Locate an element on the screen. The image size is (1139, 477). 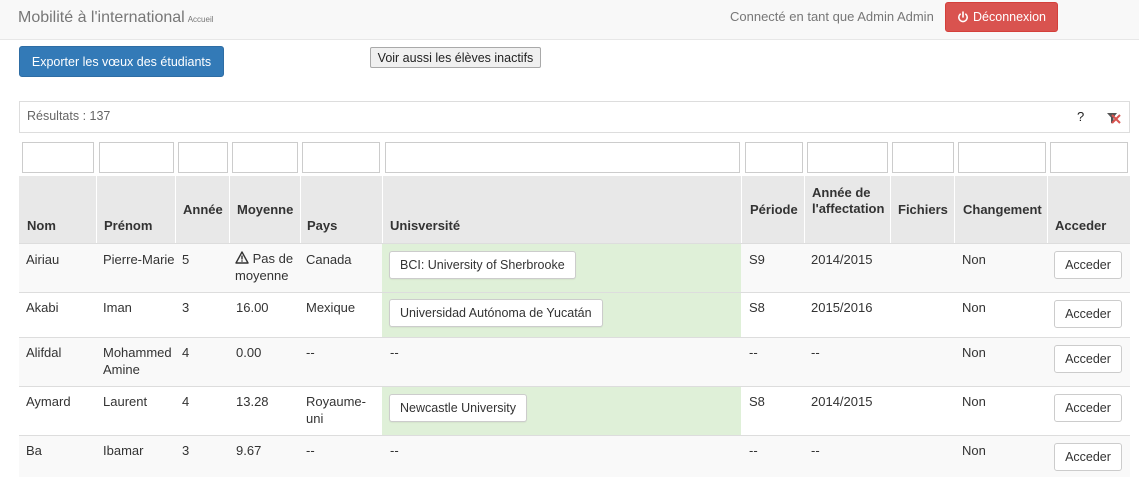
show-inactive-button: Voir aussi les élèves inactifs is located at coordinates (455, 57).